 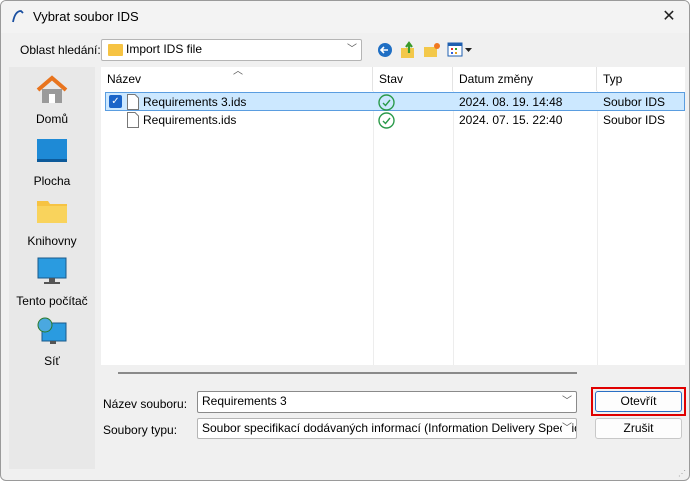 What do you see at coordinates (145, 404) in the screenshot?
I see `filename-label: Název souboru:` at bounding box center [145, 404].